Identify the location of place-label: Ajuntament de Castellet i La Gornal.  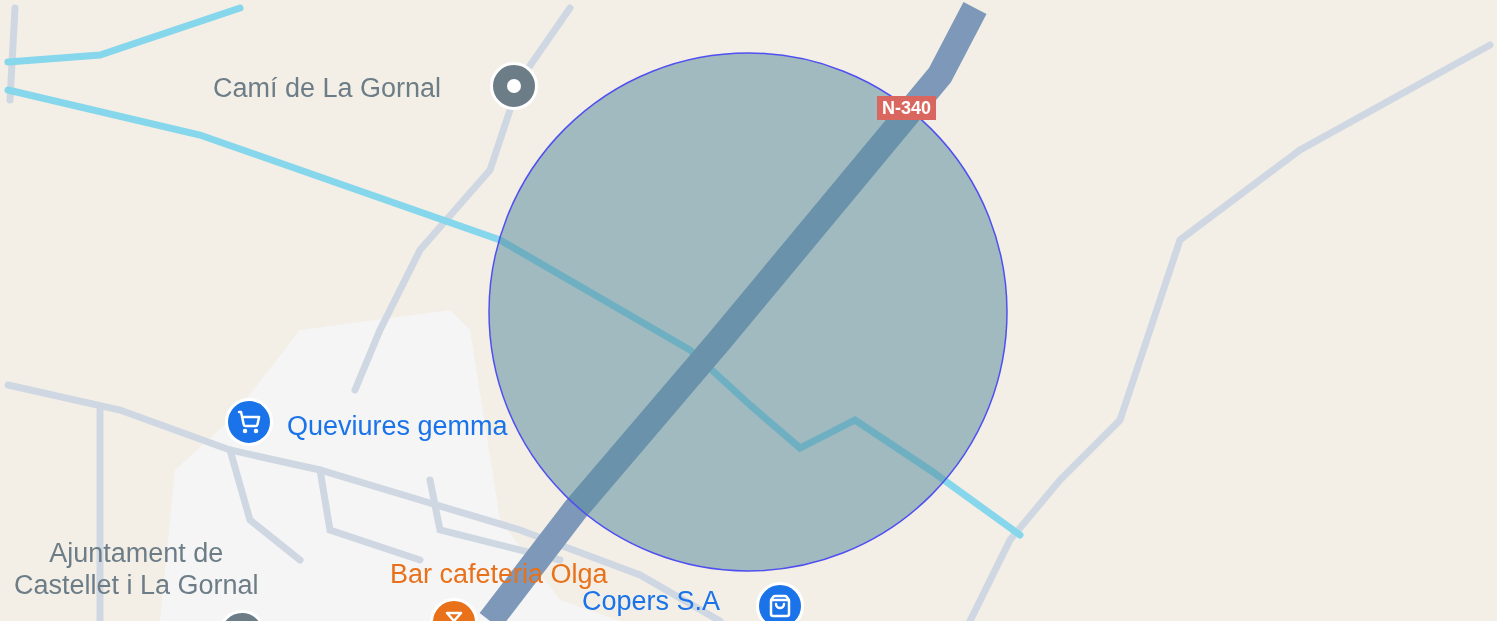
(136, 569).